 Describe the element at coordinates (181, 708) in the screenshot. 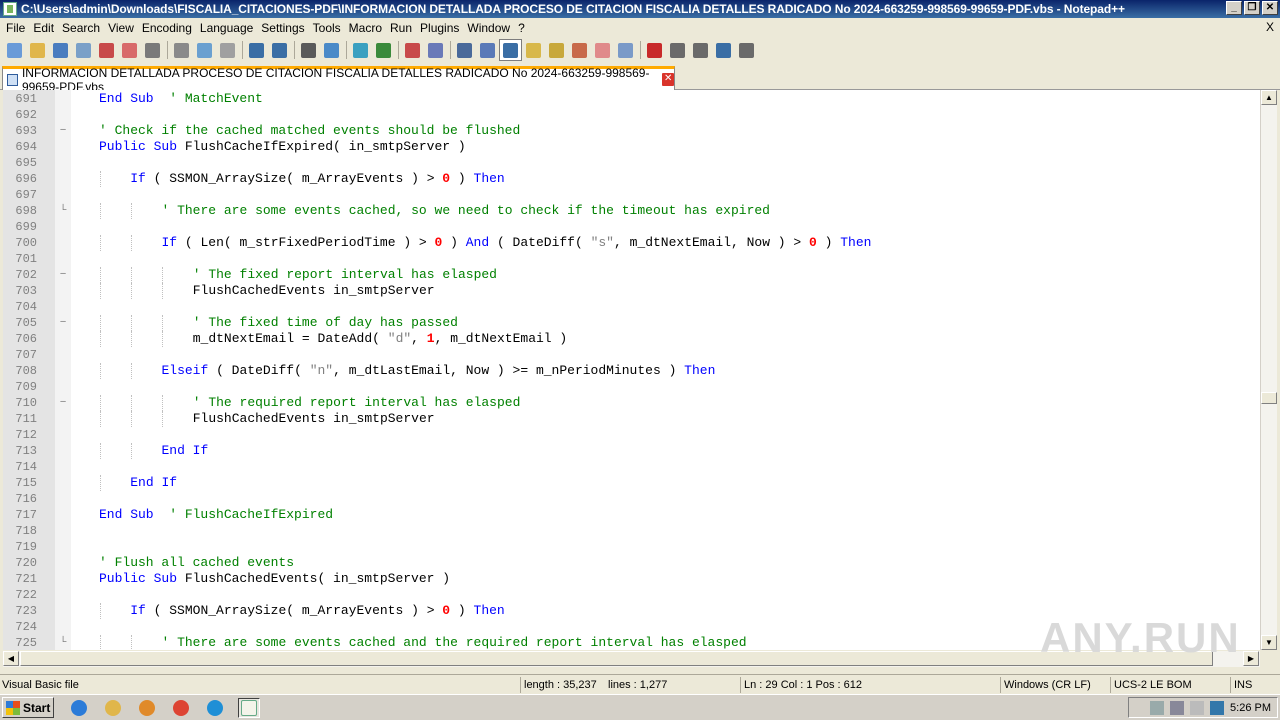

I see `chrome-icon` at that location.